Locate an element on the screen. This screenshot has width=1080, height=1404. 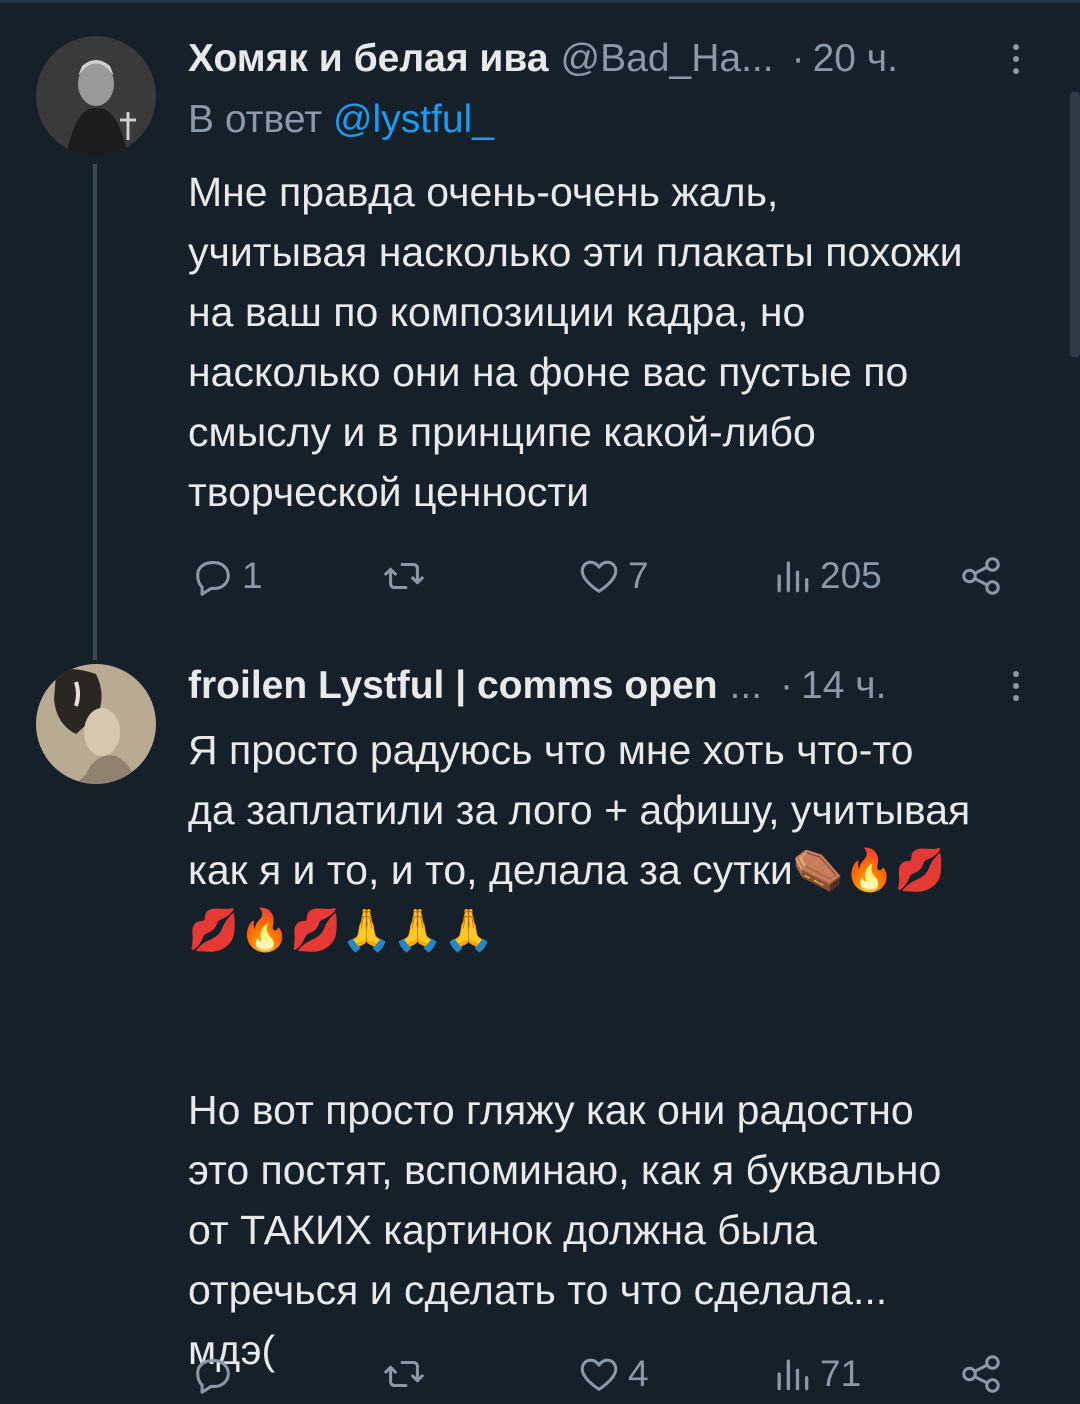
views-count: 205 is located at coordinates (851, 575).